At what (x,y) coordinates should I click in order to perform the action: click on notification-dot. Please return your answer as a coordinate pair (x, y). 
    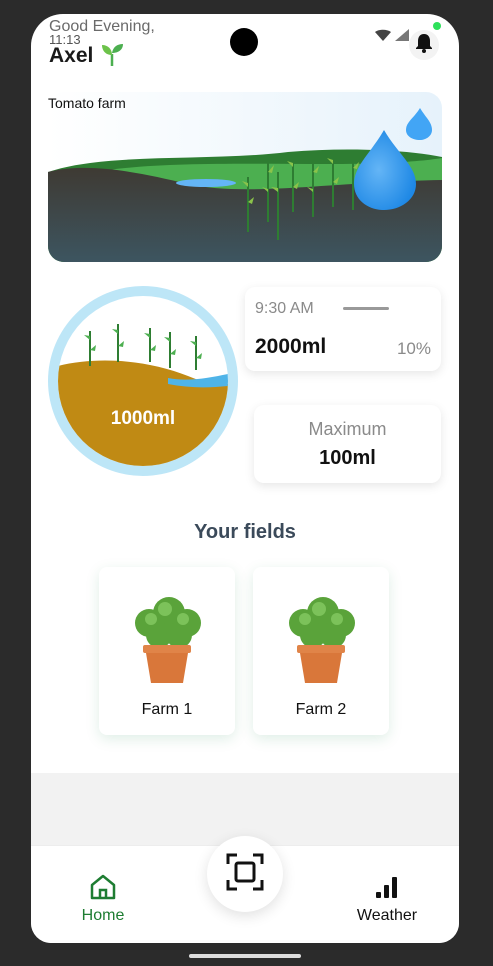
    Looking at the image, I should click on (437, 26).